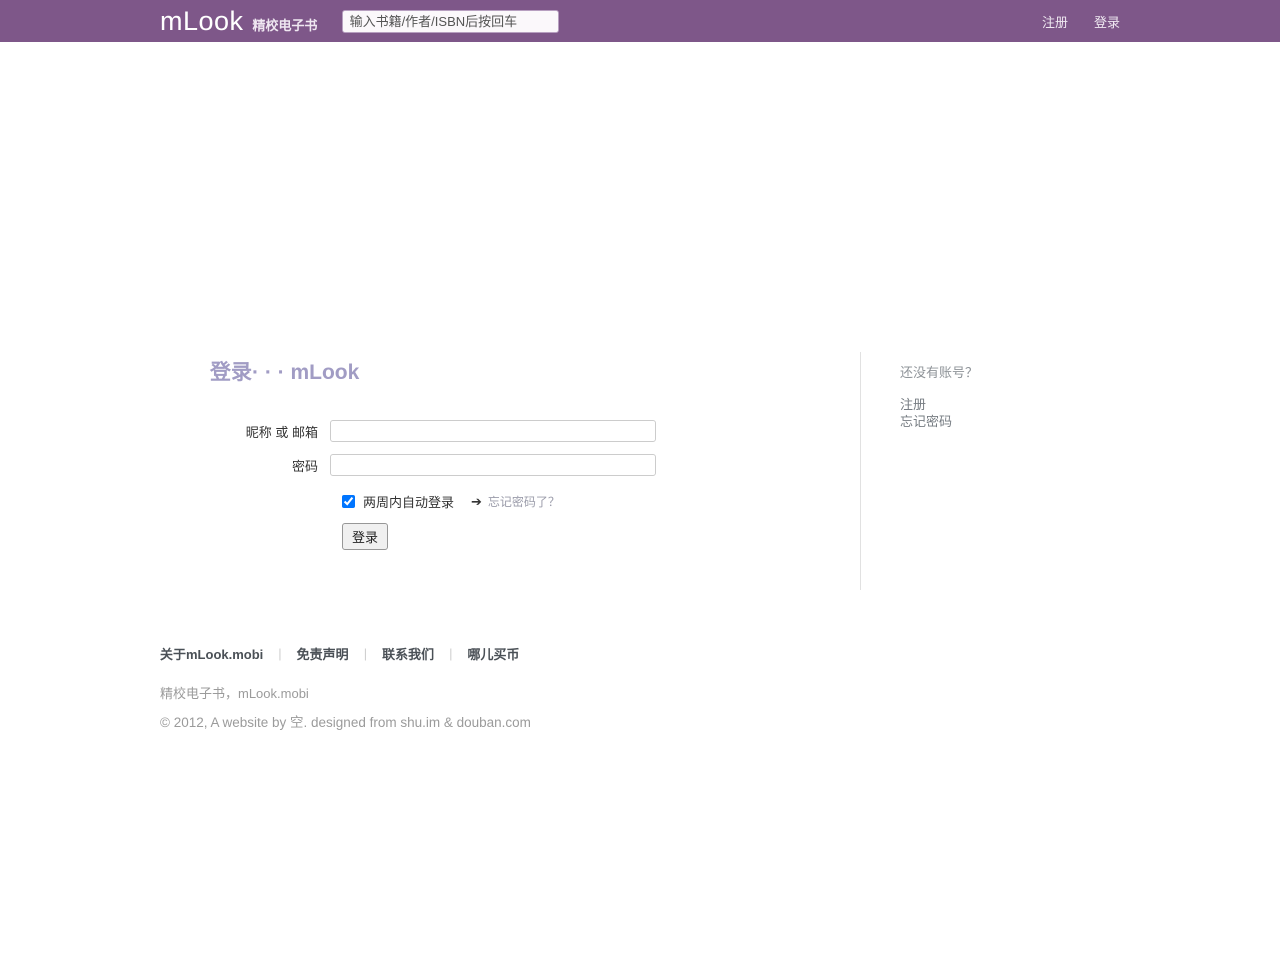  I want to click on site-logo: mLook, so click(202, 21).